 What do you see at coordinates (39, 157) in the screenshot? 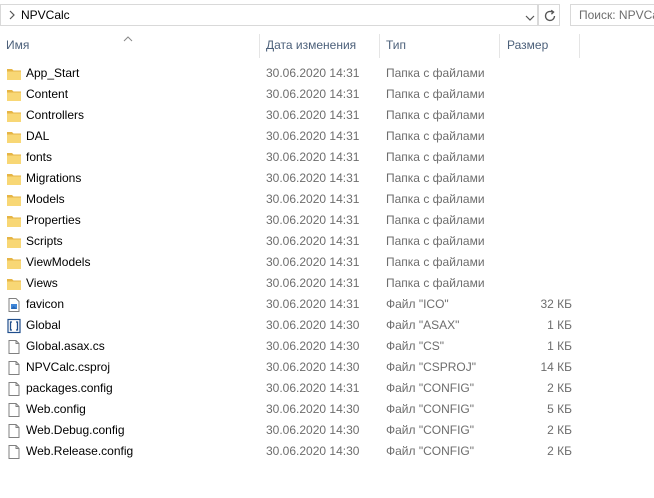
I see `file-name: fonts` at bounding box center [39, 157].